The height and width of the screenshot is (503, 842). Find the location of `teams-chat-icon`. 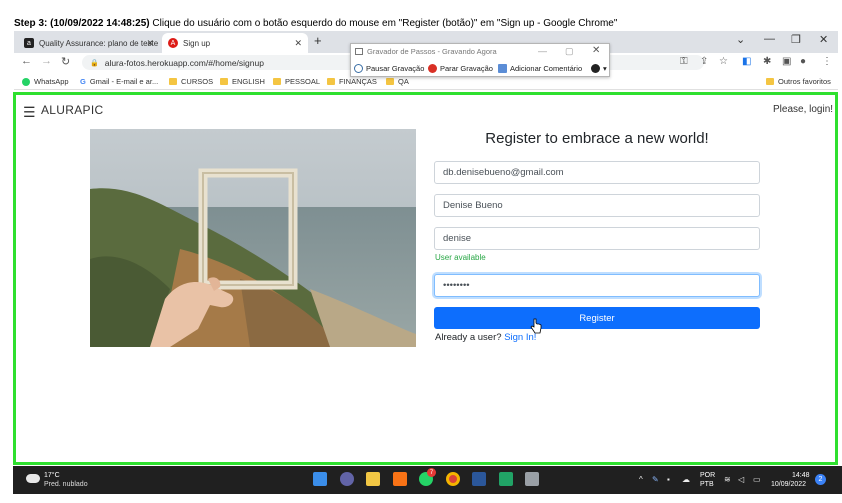

teams-chat-icon is located at coordinates (347, 479).